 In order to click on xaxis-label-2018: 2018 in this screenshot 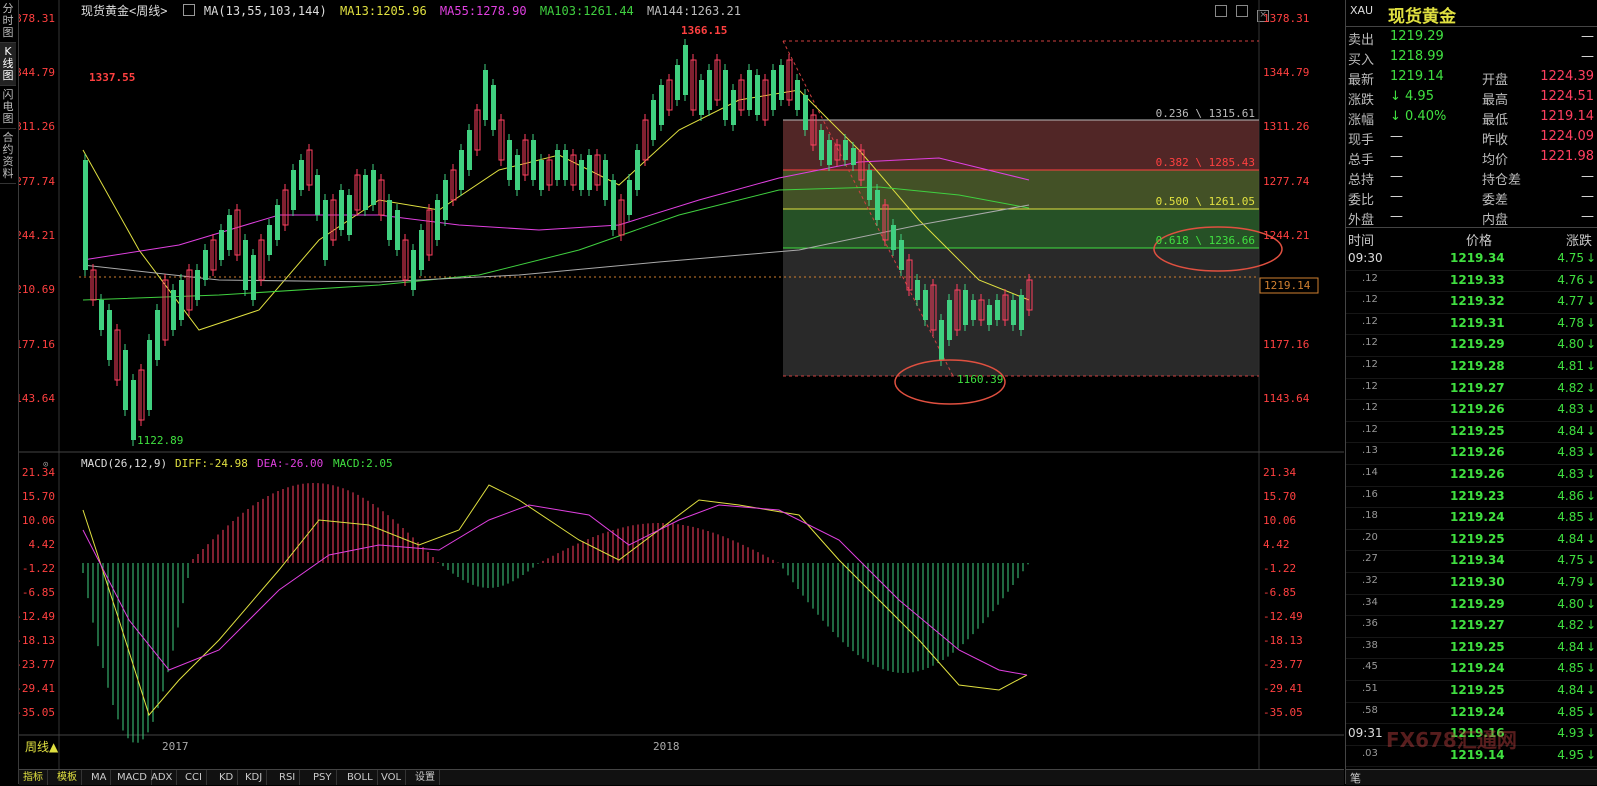, I will do `click(666, 746)`.